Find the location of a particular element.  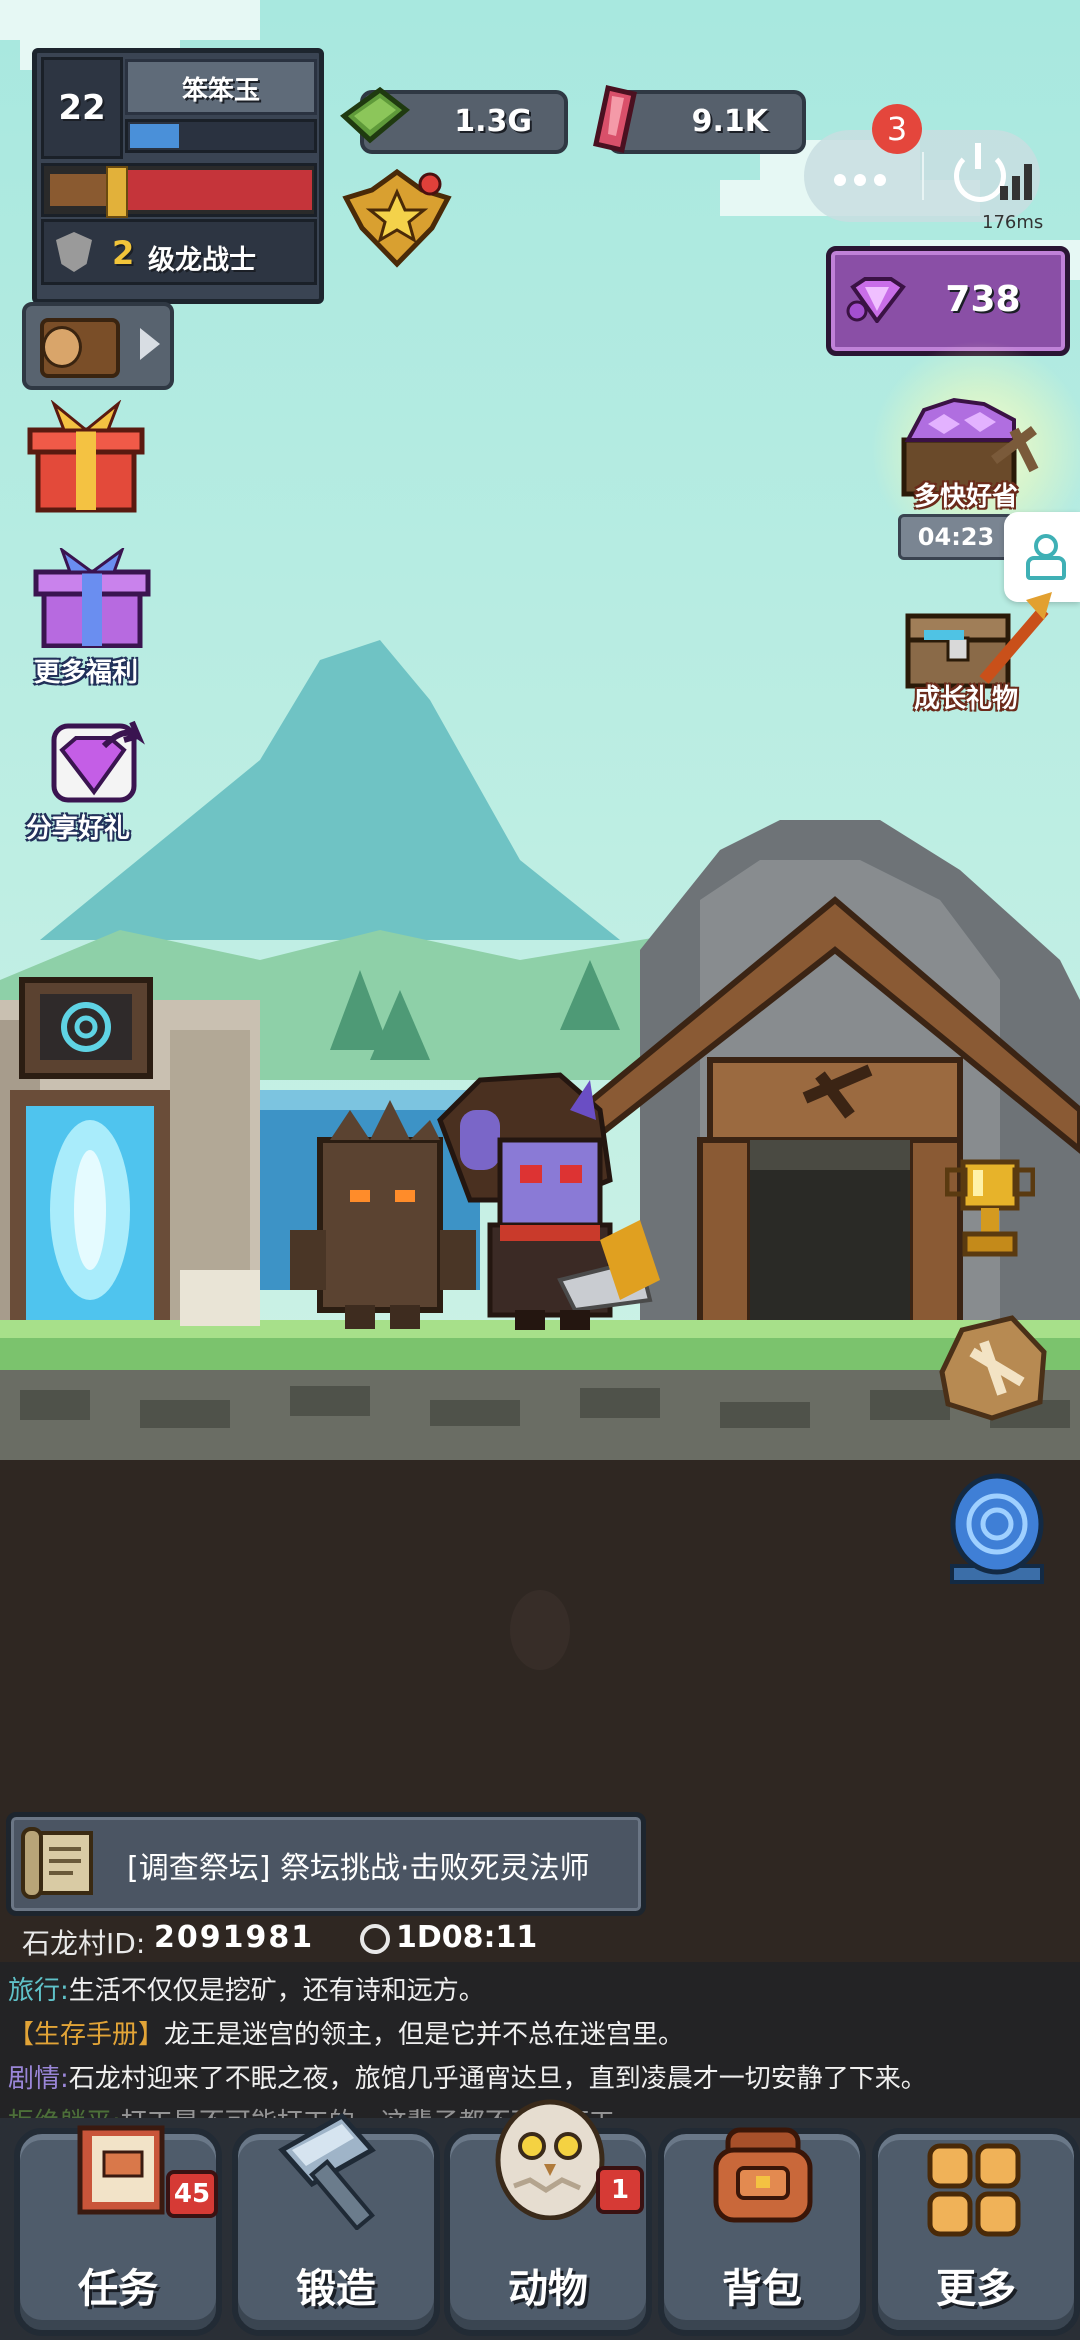

share-gem-icon is located at coordinates (98, 761).